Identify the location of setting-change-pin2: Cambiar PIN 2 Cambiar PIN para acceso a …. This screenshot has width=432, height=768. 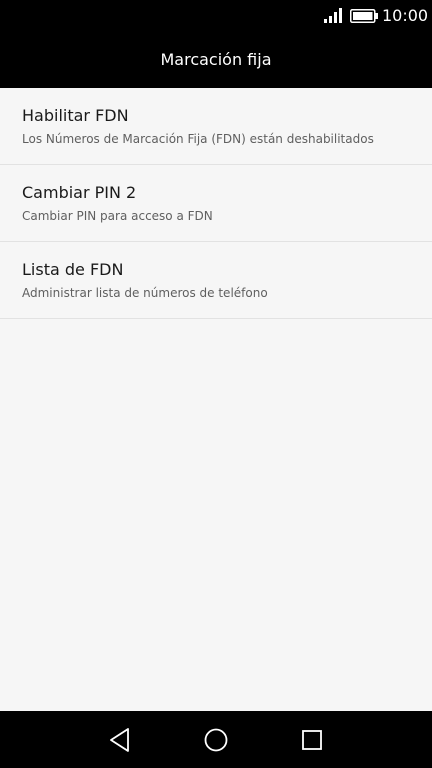
(216, 203).